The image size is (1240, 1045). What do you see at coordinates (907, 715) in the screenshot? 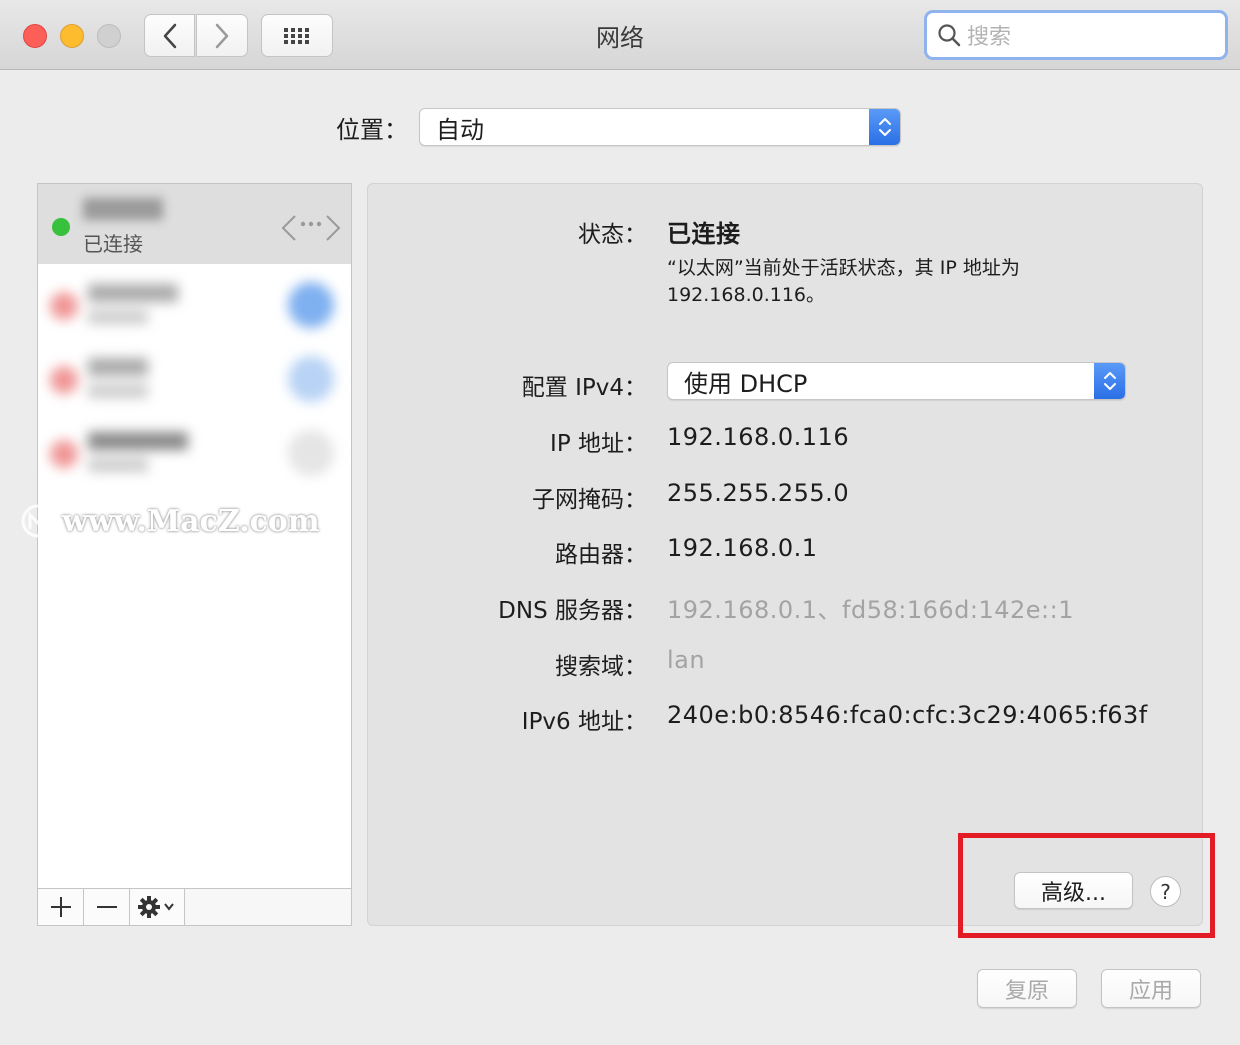
I see `ipv6-address-value: 240e:b0:8546:fca0:cfc:3c29:4065:f63f` at bounding box center [907, 715].